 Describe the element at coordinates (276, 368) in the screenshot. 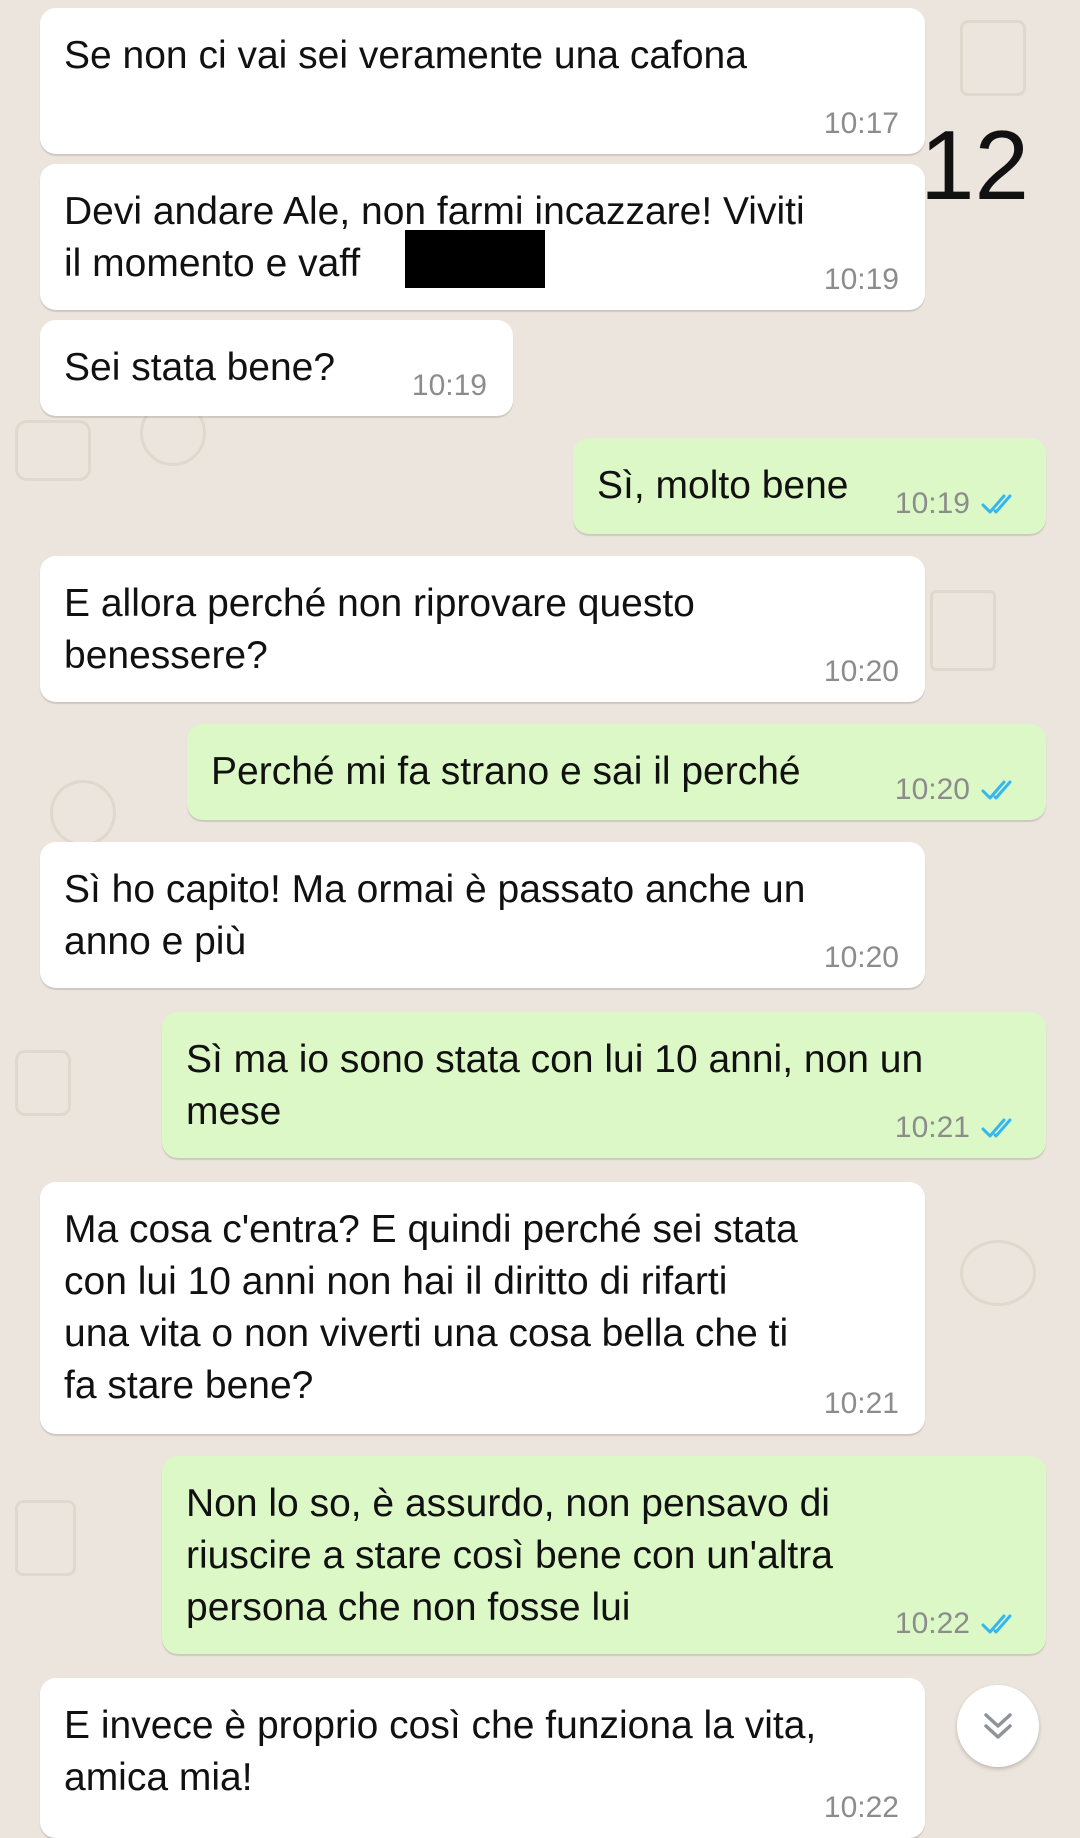

I see `message-bubble-incoming: Sei stata bene? 10:19` at that location.